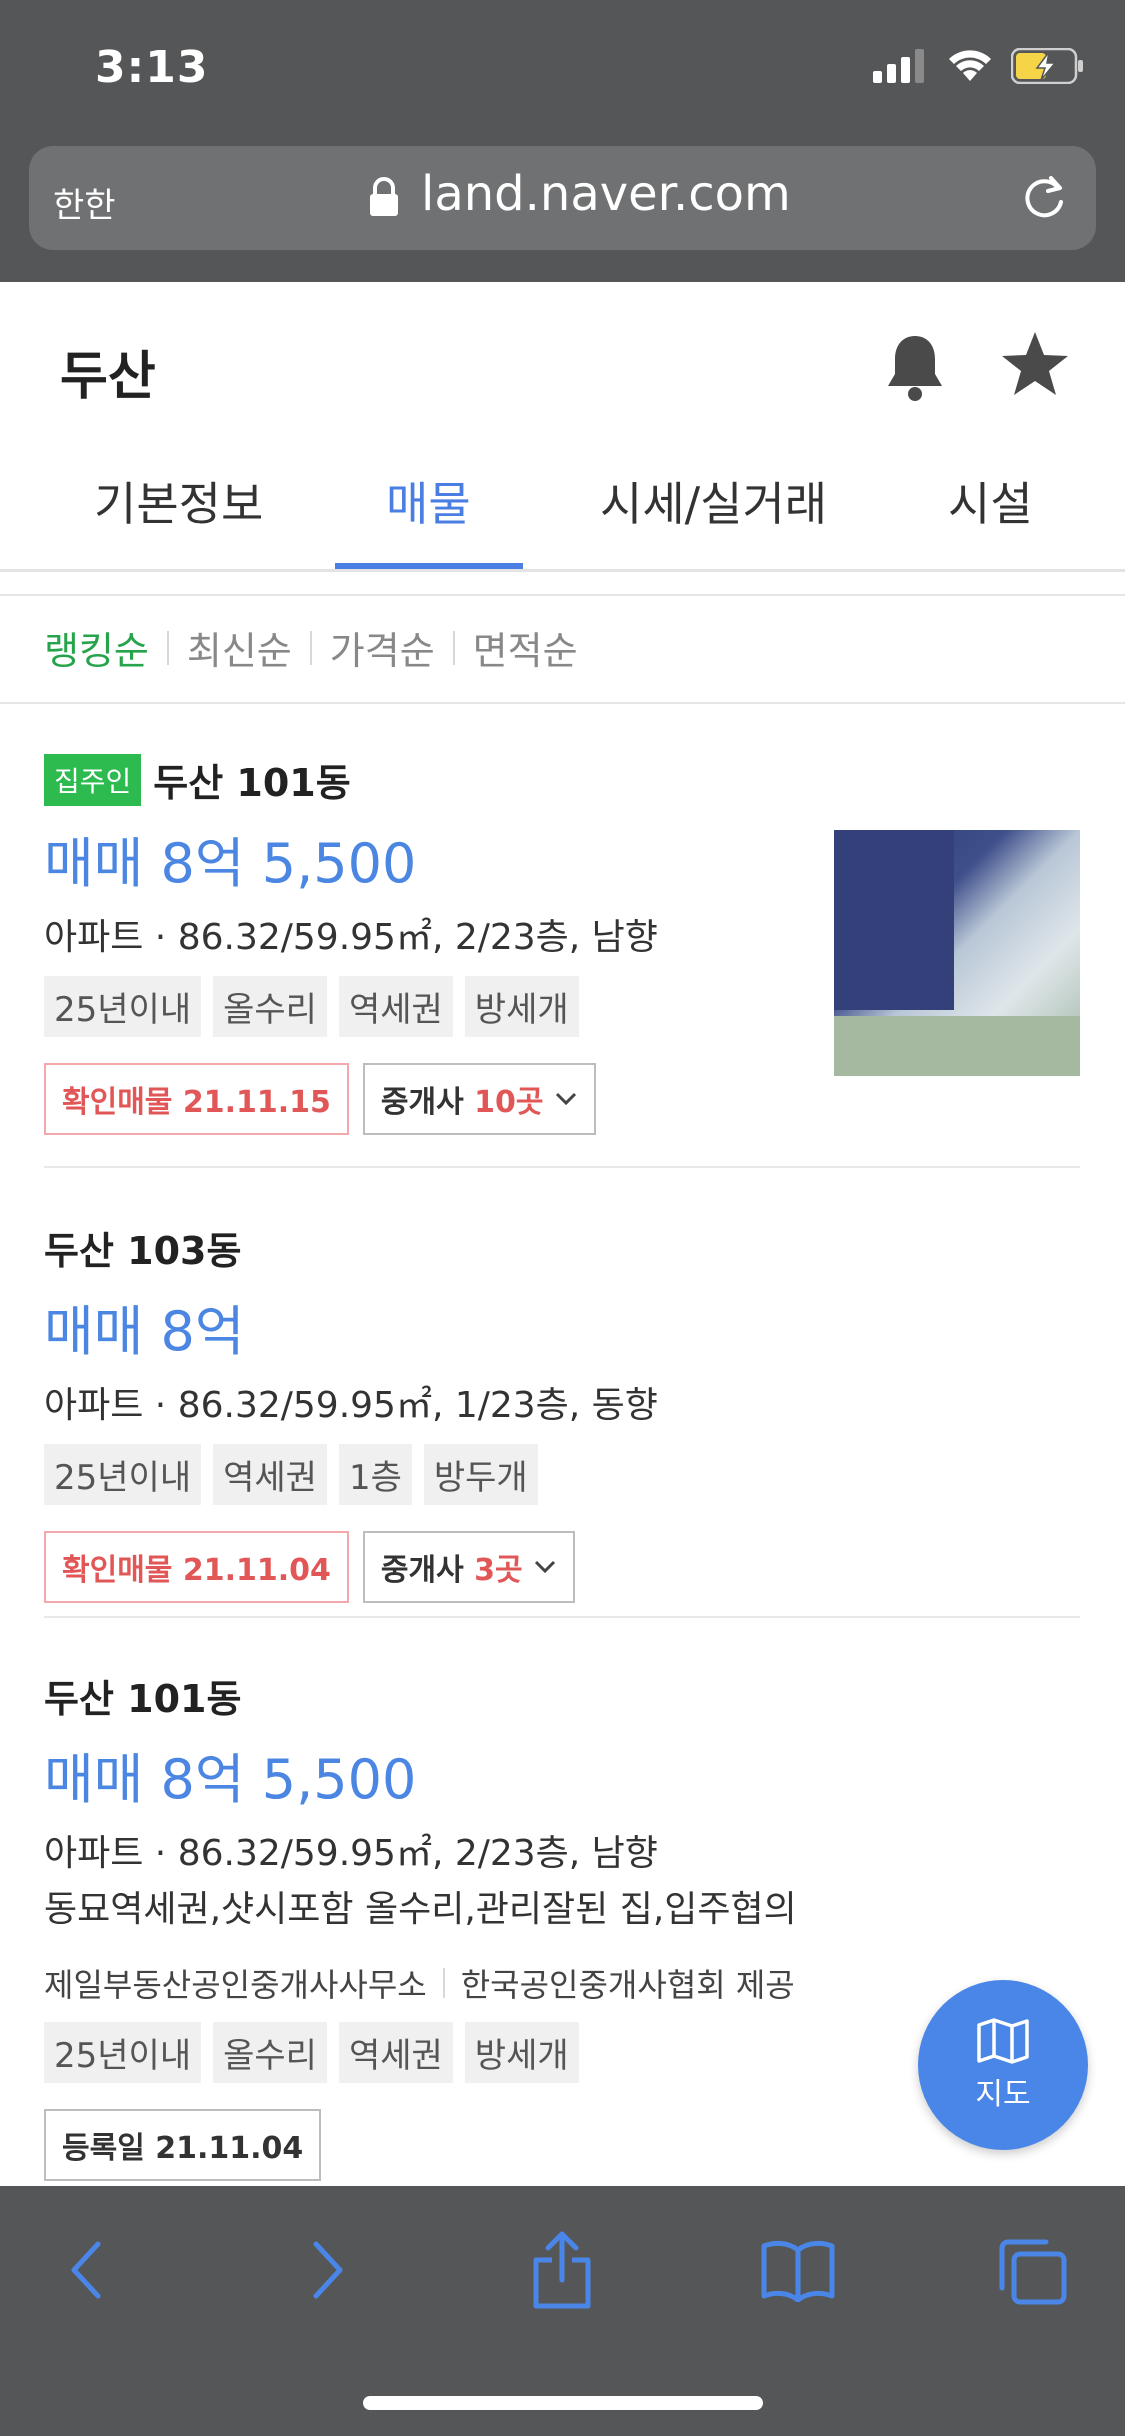 The image size is (1125, 2436). What do you see at coordinates (183, 2145) in the screenshot?
I see `registered-date-badge: 등록일 21.11.04` at bounding box center [183, 2145].